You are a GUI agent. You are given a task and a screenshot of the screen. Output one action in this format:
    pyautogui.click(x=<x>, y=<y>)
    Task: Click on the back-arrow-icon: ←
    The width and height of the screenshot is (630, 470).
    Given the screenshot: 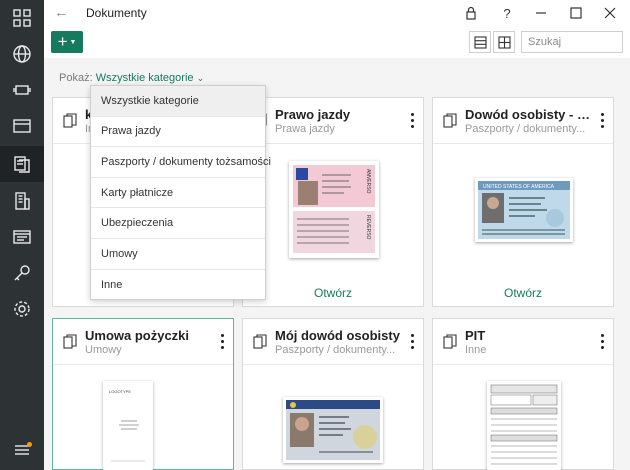 What is the action you would take?
    pyautogui.click(x=62, y=13)
    